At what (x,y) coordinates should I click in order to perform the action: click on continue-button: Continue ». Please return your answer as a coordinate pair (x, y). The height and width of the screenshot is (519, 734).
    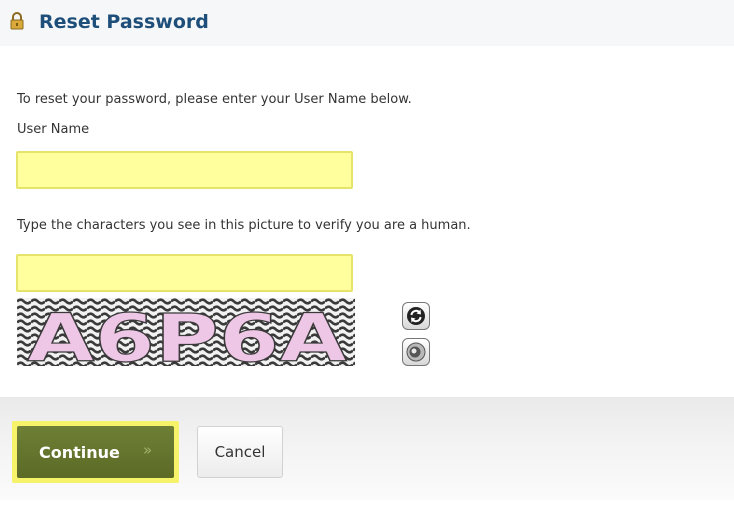
    Looking at the image, I should click on (95, 452).